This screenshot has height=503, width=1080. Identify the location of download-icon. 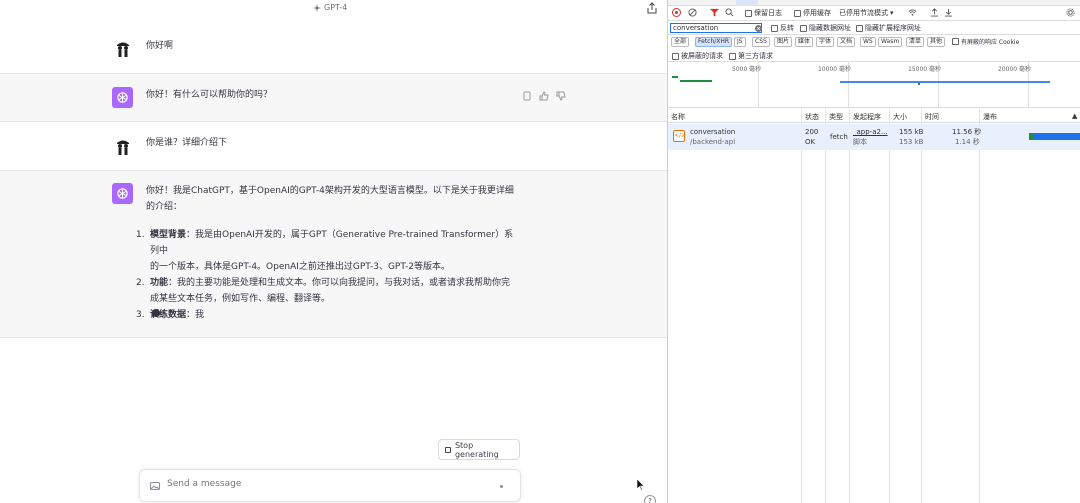
(948, 12).